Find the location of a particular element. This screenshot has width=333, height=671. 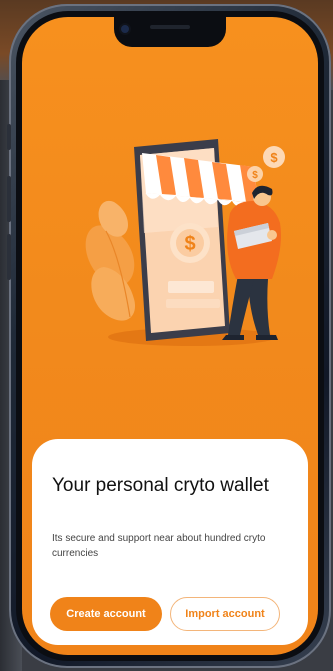

leaf-decoration-left is located at coordinates (110, 260).